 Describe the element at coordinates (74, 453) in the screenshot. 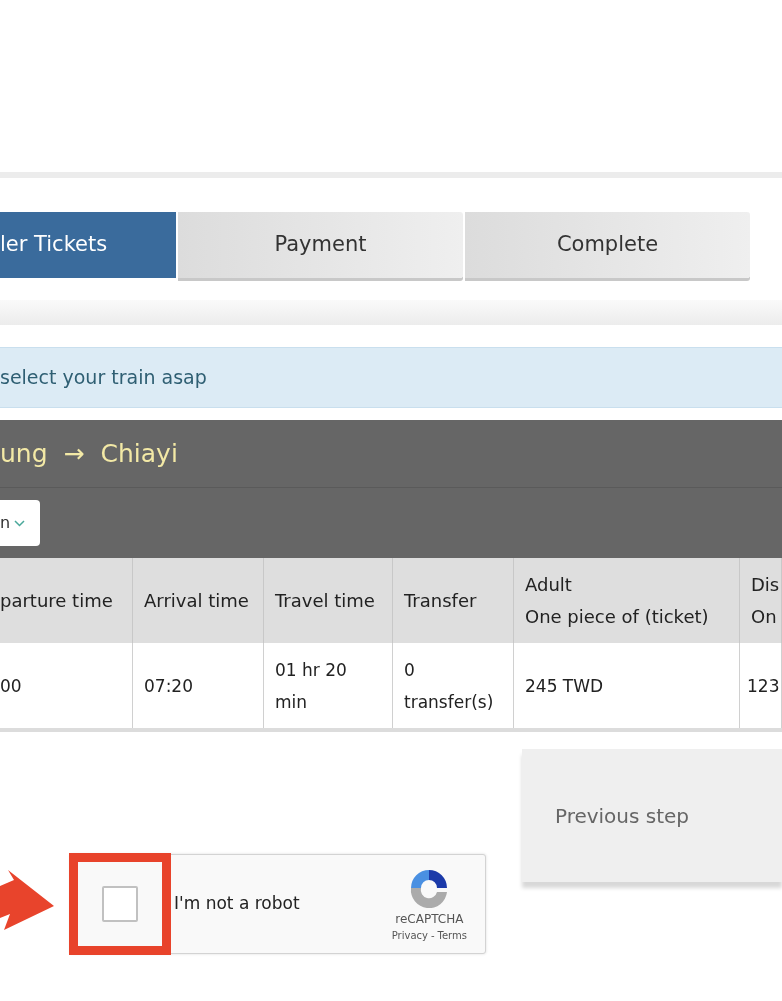

I see `arrow-glyph: →` at that location.